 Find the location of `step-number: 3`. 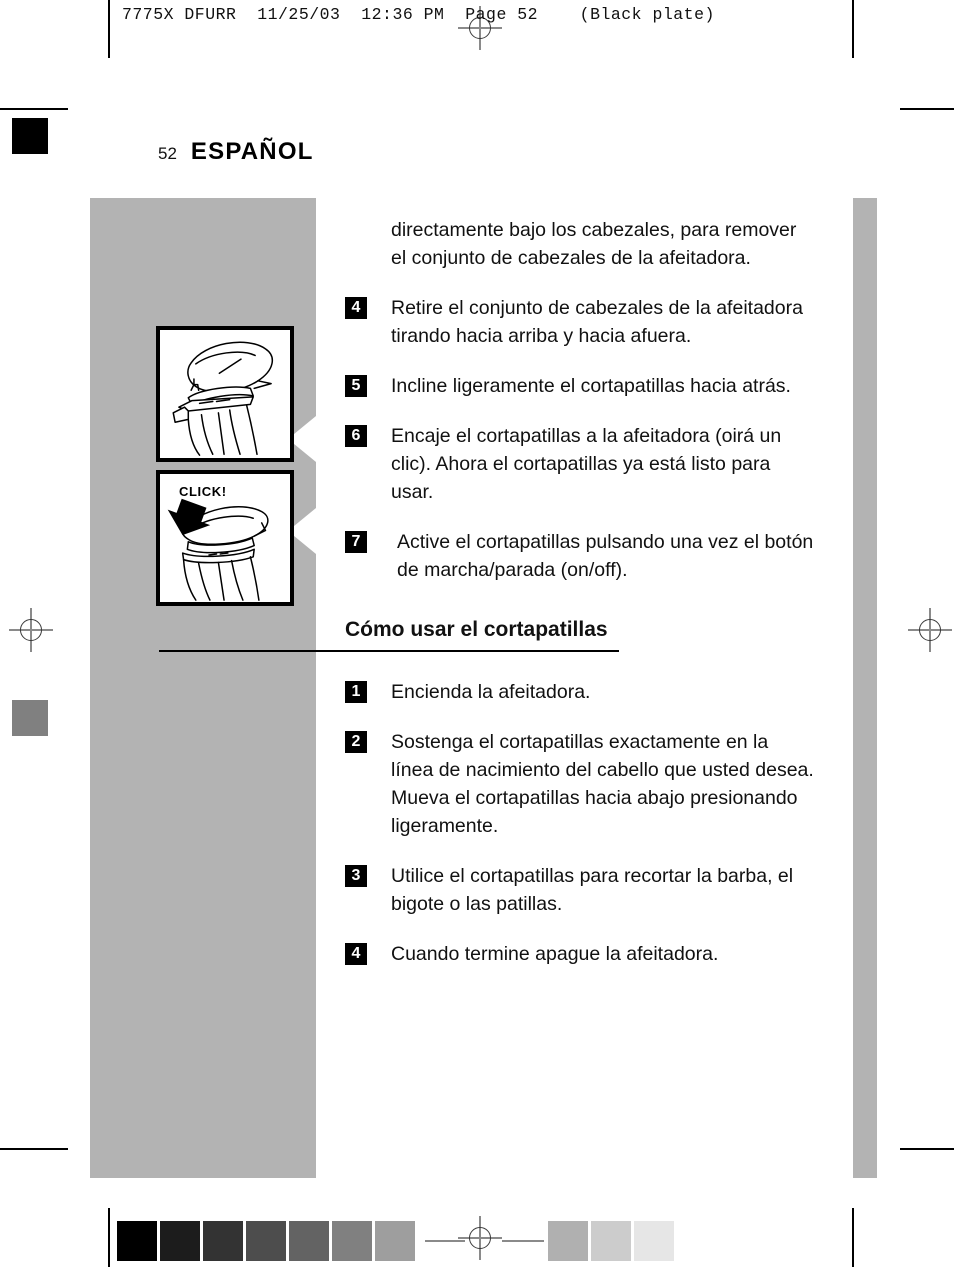

step-number: 3 is located at coordinates (356, 876).